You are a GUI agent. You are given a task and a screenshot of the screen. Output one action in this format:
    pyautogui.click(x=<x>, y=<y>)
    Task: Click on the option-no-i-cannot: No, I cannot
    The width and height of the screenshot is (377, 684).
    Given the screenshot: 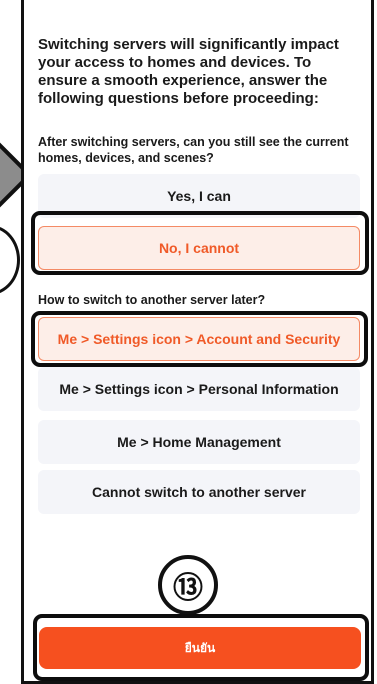 What is the action you would take?
    pyautogui.click(x=199, y=248)
    